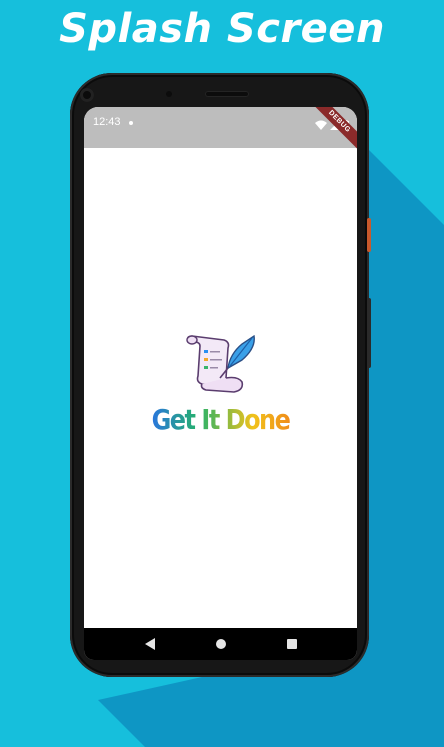 The image size is (444, 747). What do you see at coordinates (107, 122) in the screenshot?
I see `status-time: 12:43` at bounding box center [107, 122].